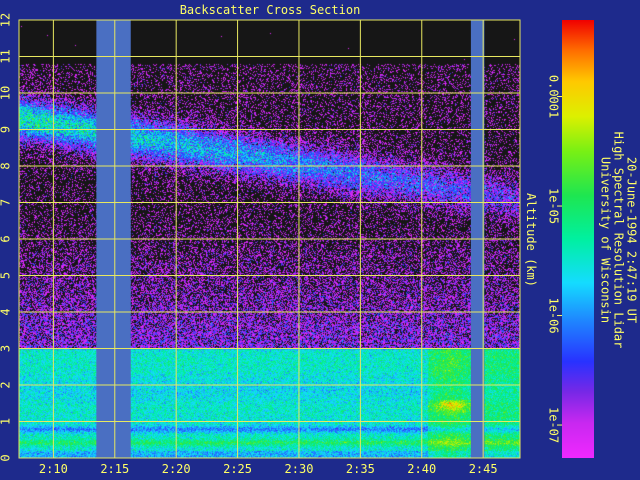  Describe the element at coordinates (578, 239) in the screenshot. I see `colorbar-gradient` at that location.